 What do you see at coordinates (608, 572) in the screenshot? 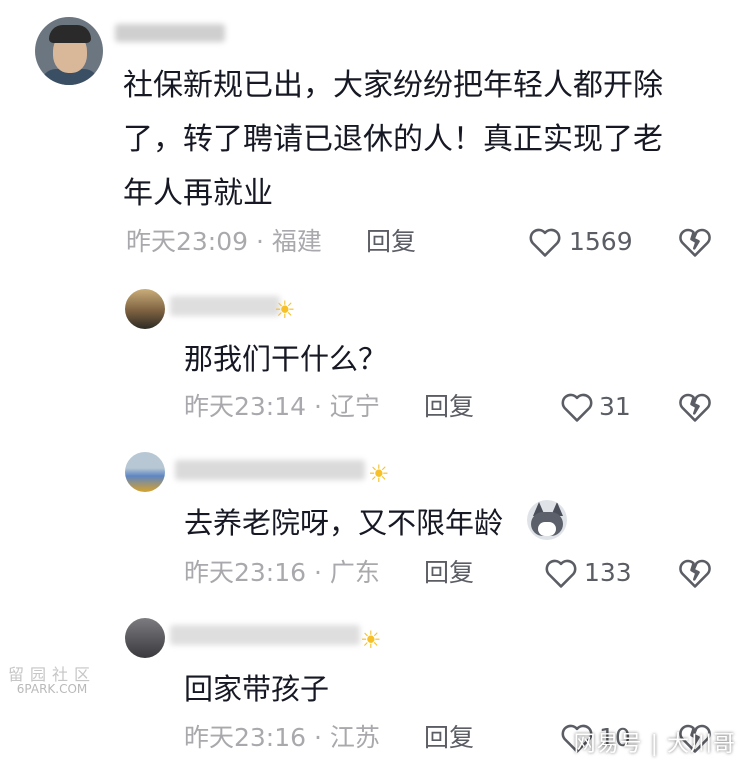
I see `like-count: 133` at bounding box center [608, 572].